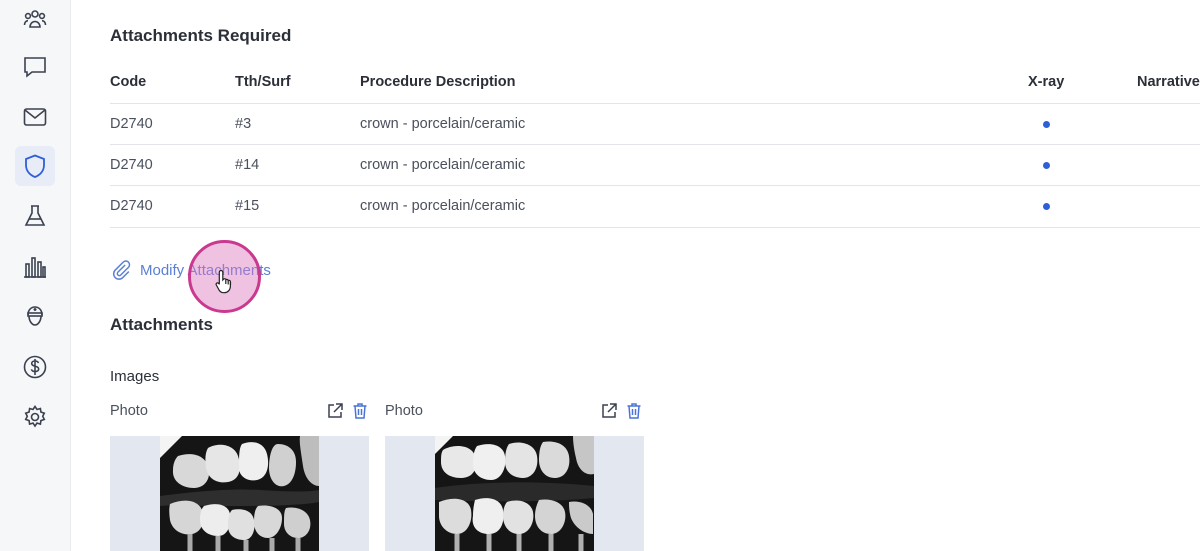 This screenshot has width=1200, height=551. I want to click on tooth-cell: #15, so click(247, 206).